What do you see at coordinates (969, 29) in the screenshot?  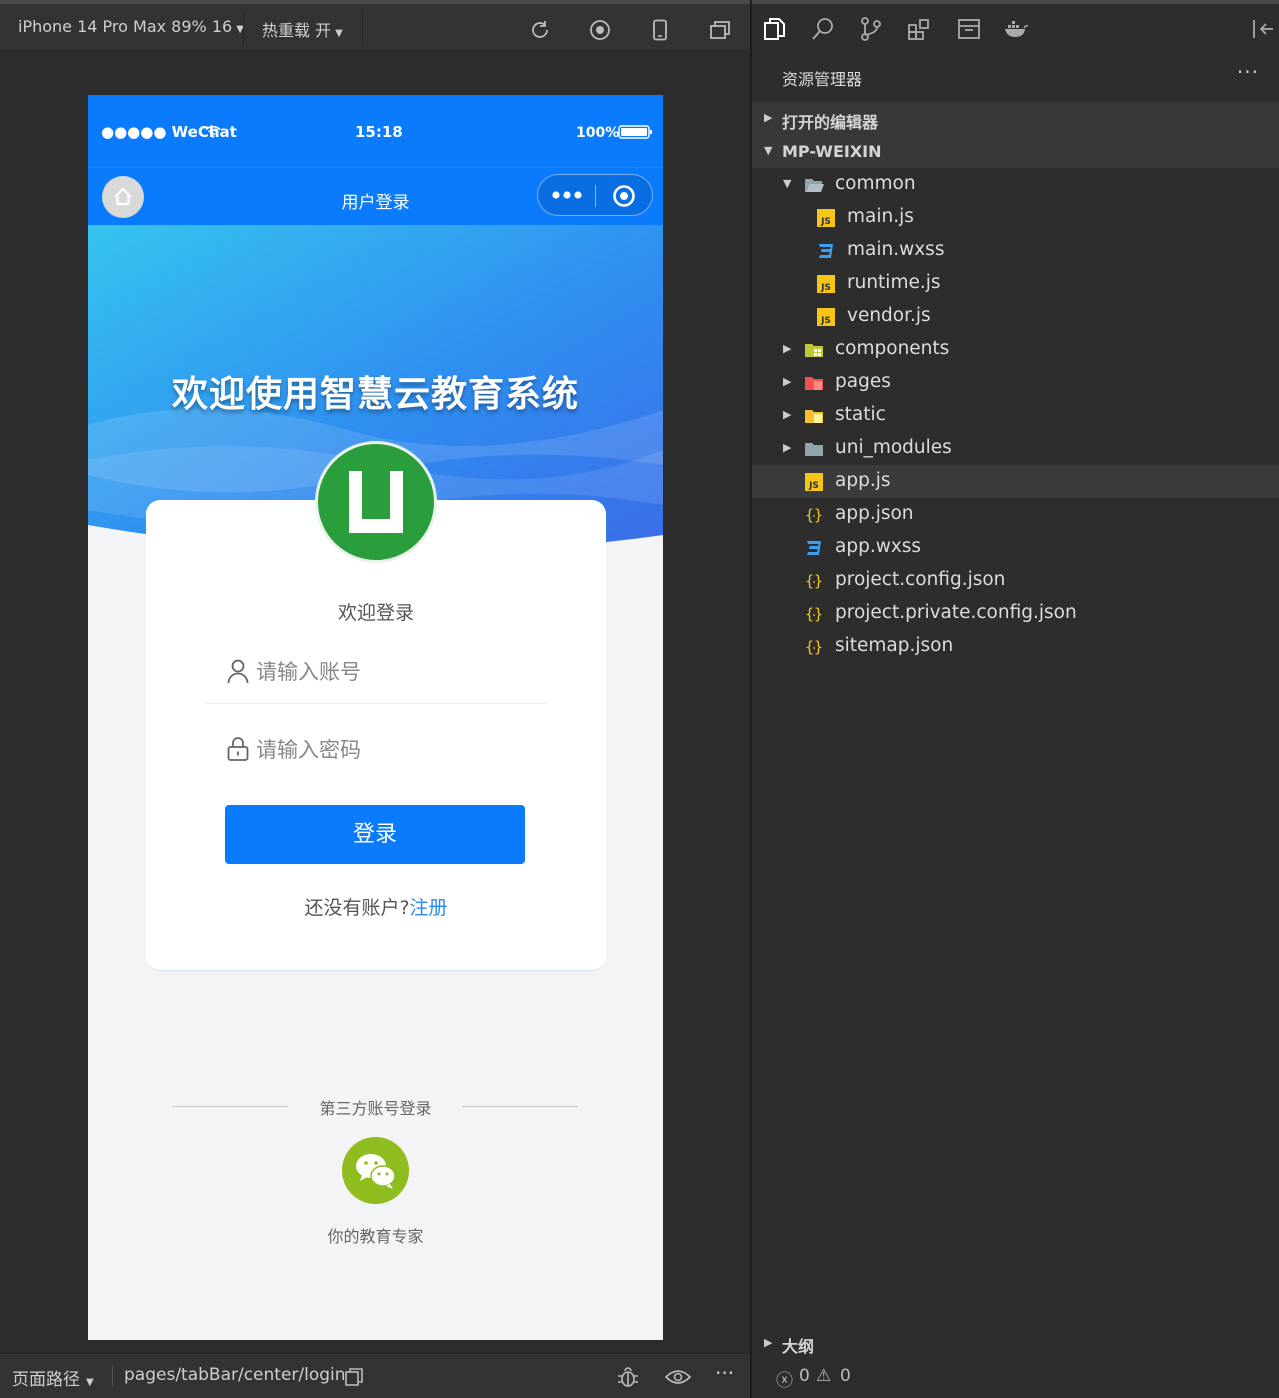 I see `layout-icon` at bounding box center [969, 29].